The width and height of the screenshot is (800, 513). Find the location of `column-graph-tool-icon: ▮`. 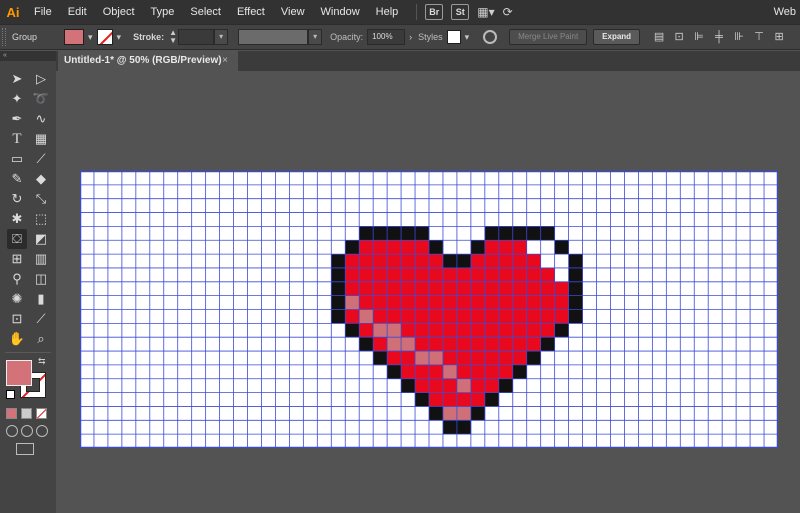

column-graph-tool-icon: ▮ is located at coordinates (41, 299).